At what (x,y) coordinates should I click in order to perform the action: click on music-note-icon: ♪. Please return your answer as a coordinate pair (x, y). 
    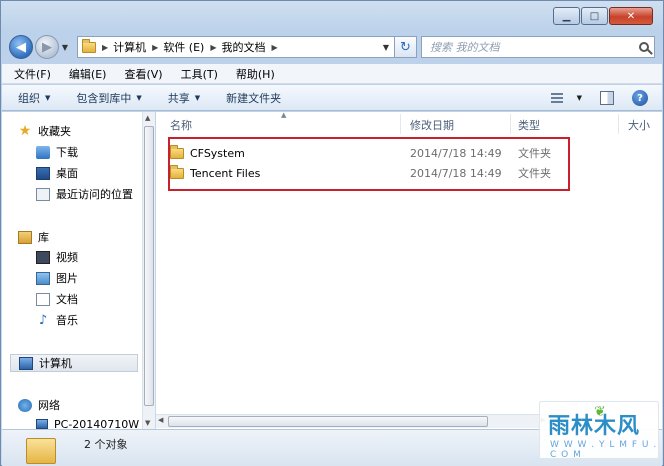
    Looking at the image, I should click on (43, 320).